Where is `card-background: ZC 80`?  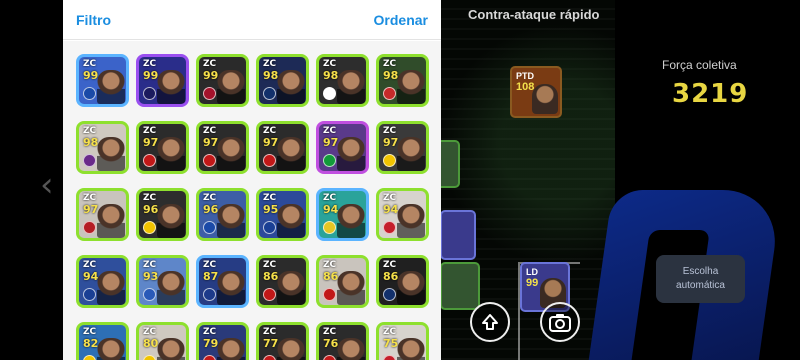
card-background: ZC 80 is located at coordinates (162, 342).